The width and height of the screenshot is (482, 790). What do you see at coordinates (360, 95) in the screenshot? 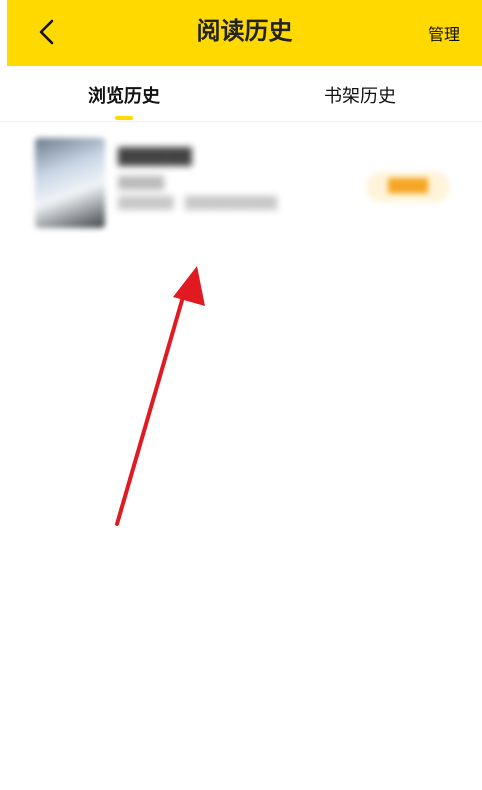
I see `tab-bookshelf-history: 书架历史` at bounding box center [360, 95].